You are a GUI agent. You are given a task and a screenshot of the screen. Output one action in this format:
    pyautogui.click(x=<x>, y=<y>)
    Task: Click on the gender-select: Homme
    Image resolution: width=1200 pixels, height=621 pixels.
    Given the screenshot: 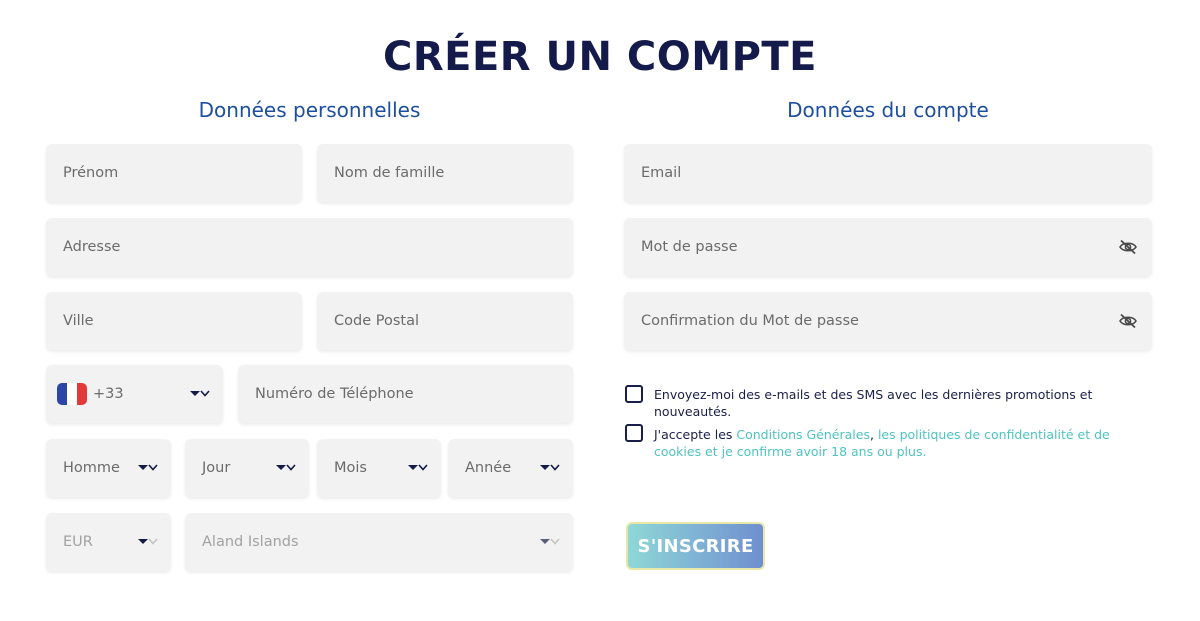 What is the action you would take?
    pyautogui.click(x=108, y=468)
    